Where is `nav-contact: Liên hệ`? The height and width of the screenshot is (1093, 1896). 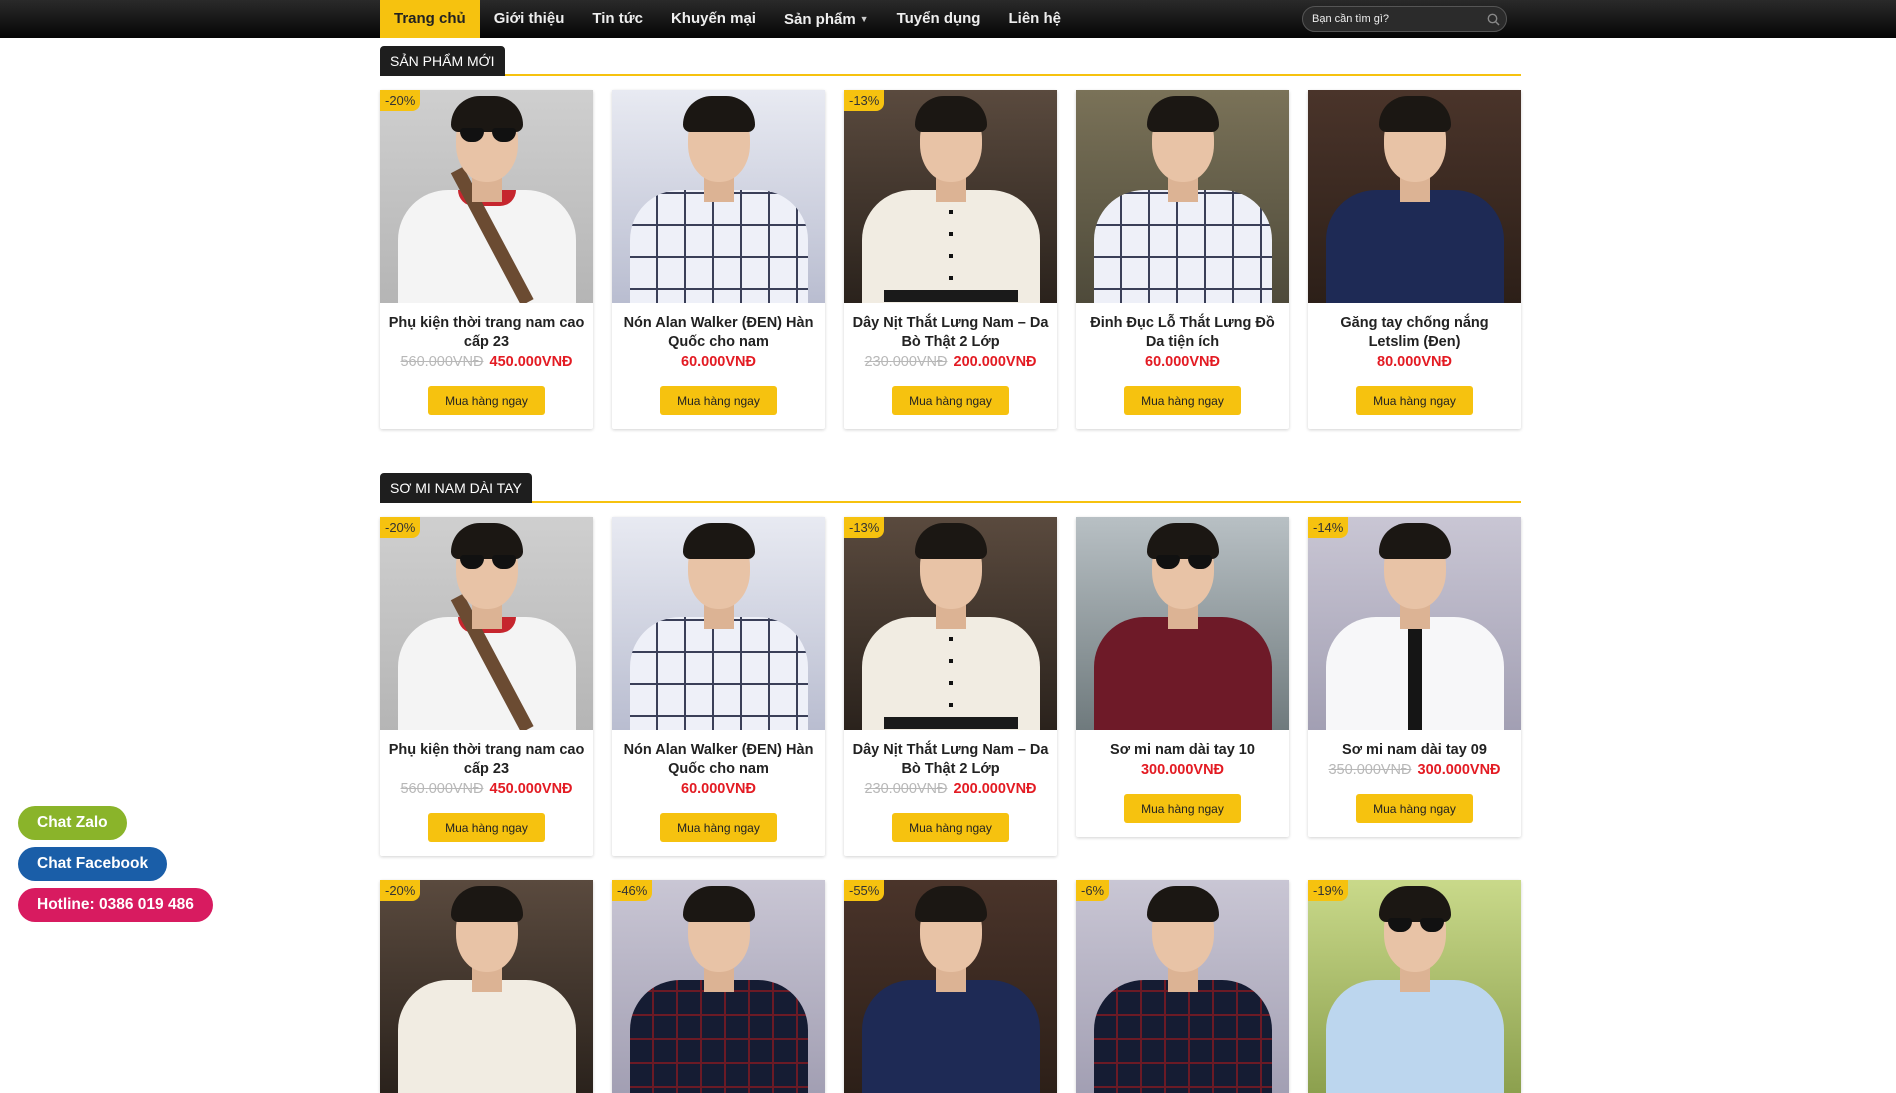
nav-contact: Liên hệ is located at coordinates (1034, 19).